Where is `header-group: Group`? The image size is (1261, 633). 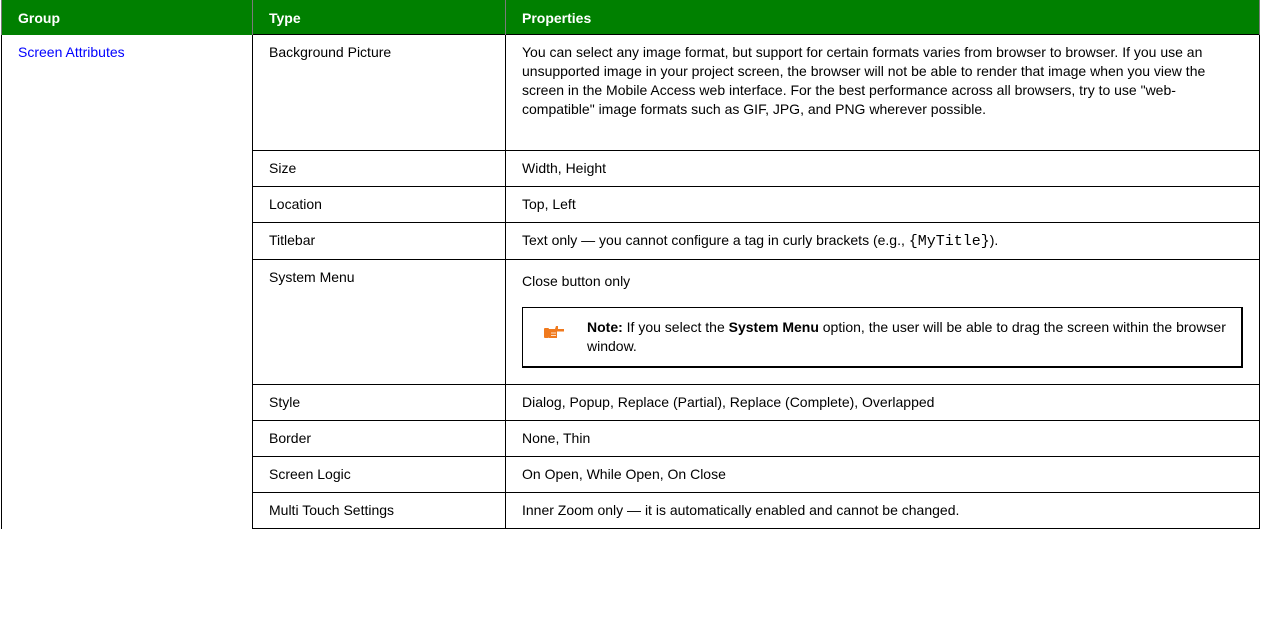 header-group: Group is located at coordinates (127, 17).